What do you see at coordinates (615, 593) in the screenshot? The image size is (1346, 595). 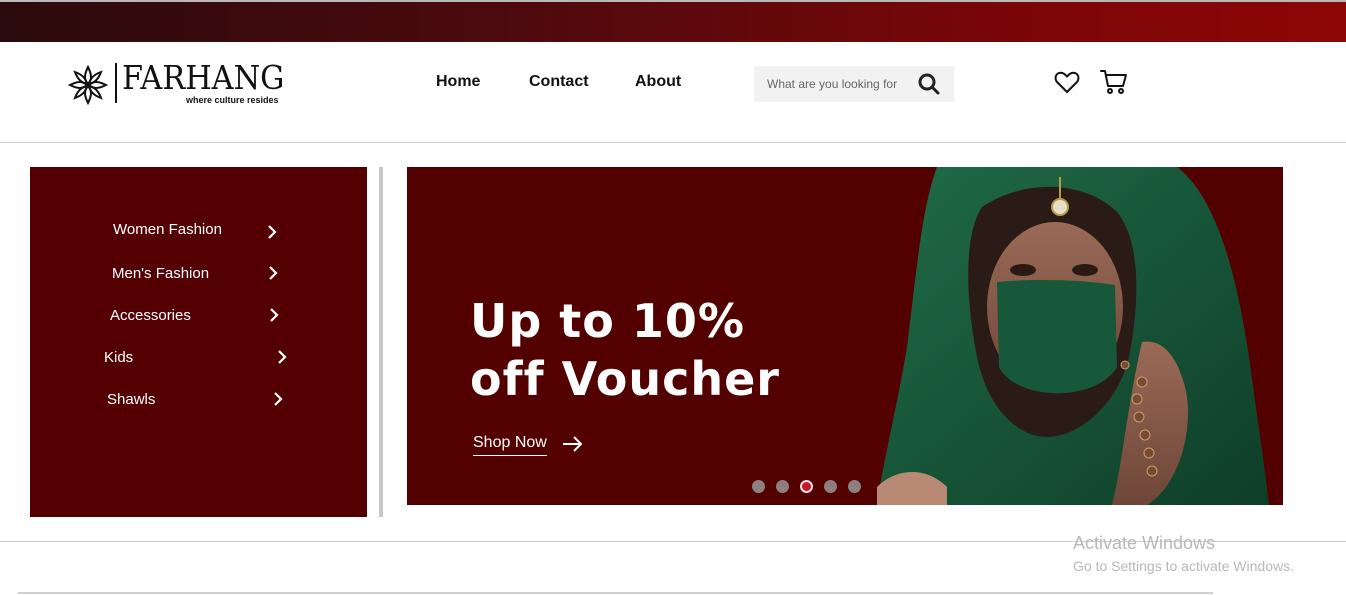 I see `bottom-scroll-line` at bounding box center [615, 593].